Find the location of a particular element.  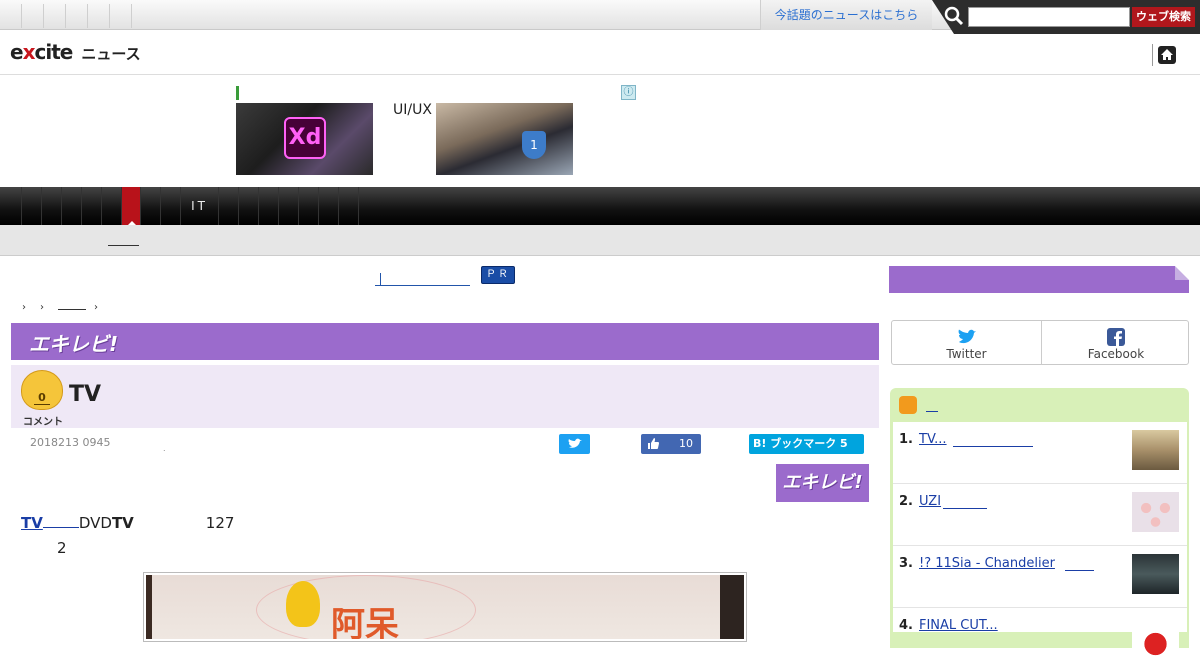

ad-label: UI/UX is located at coordinates (412, 110).